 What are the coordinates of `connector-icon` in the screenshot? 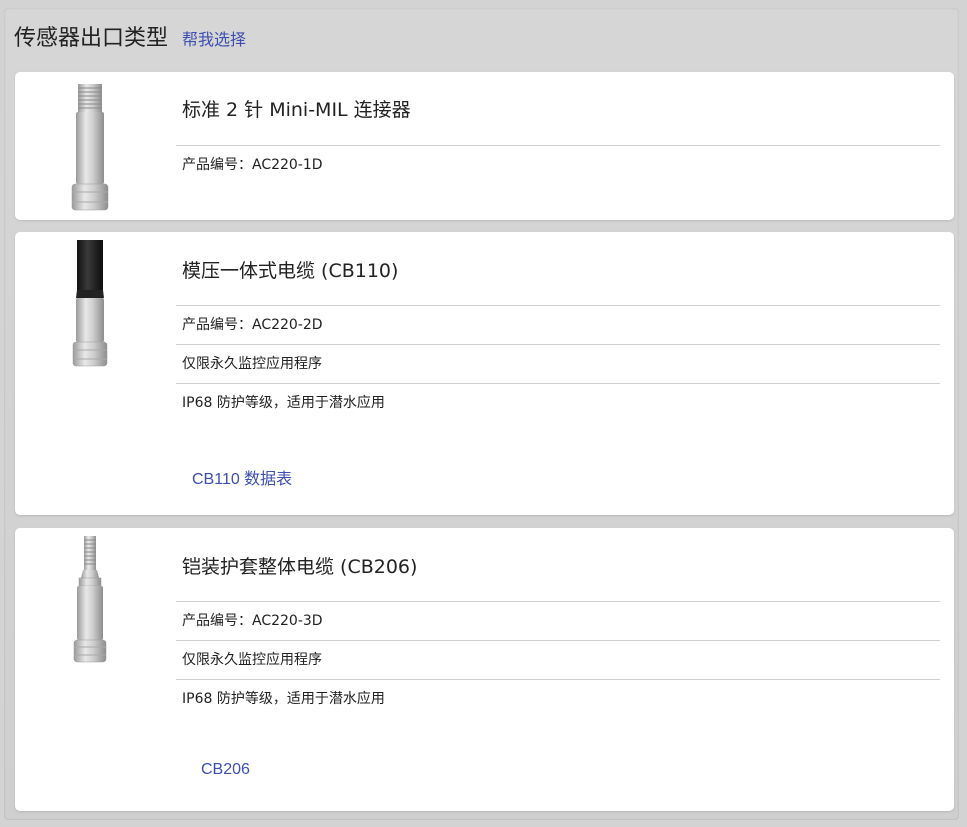 It's located at (90, 147).